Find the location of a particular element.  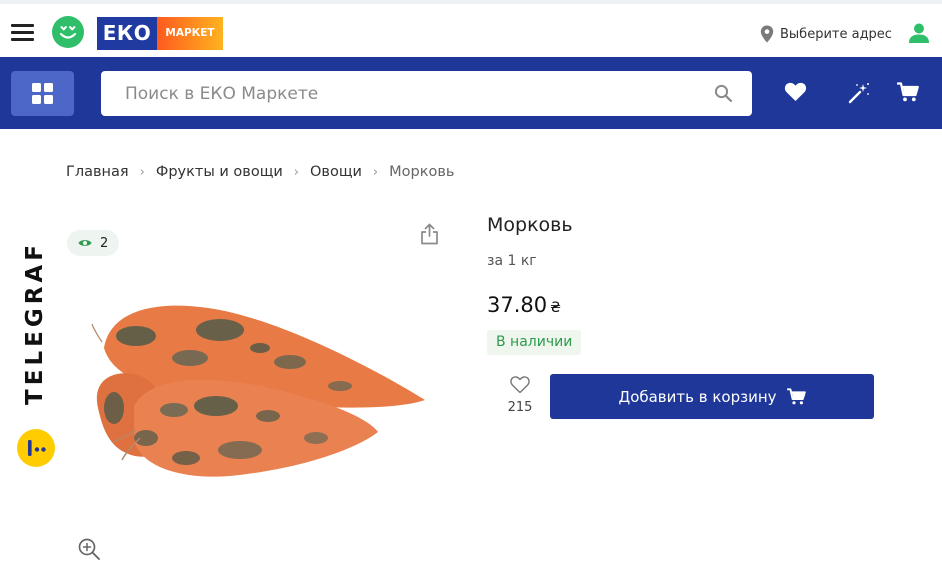

share-icon is located at coordinates (429, 234).